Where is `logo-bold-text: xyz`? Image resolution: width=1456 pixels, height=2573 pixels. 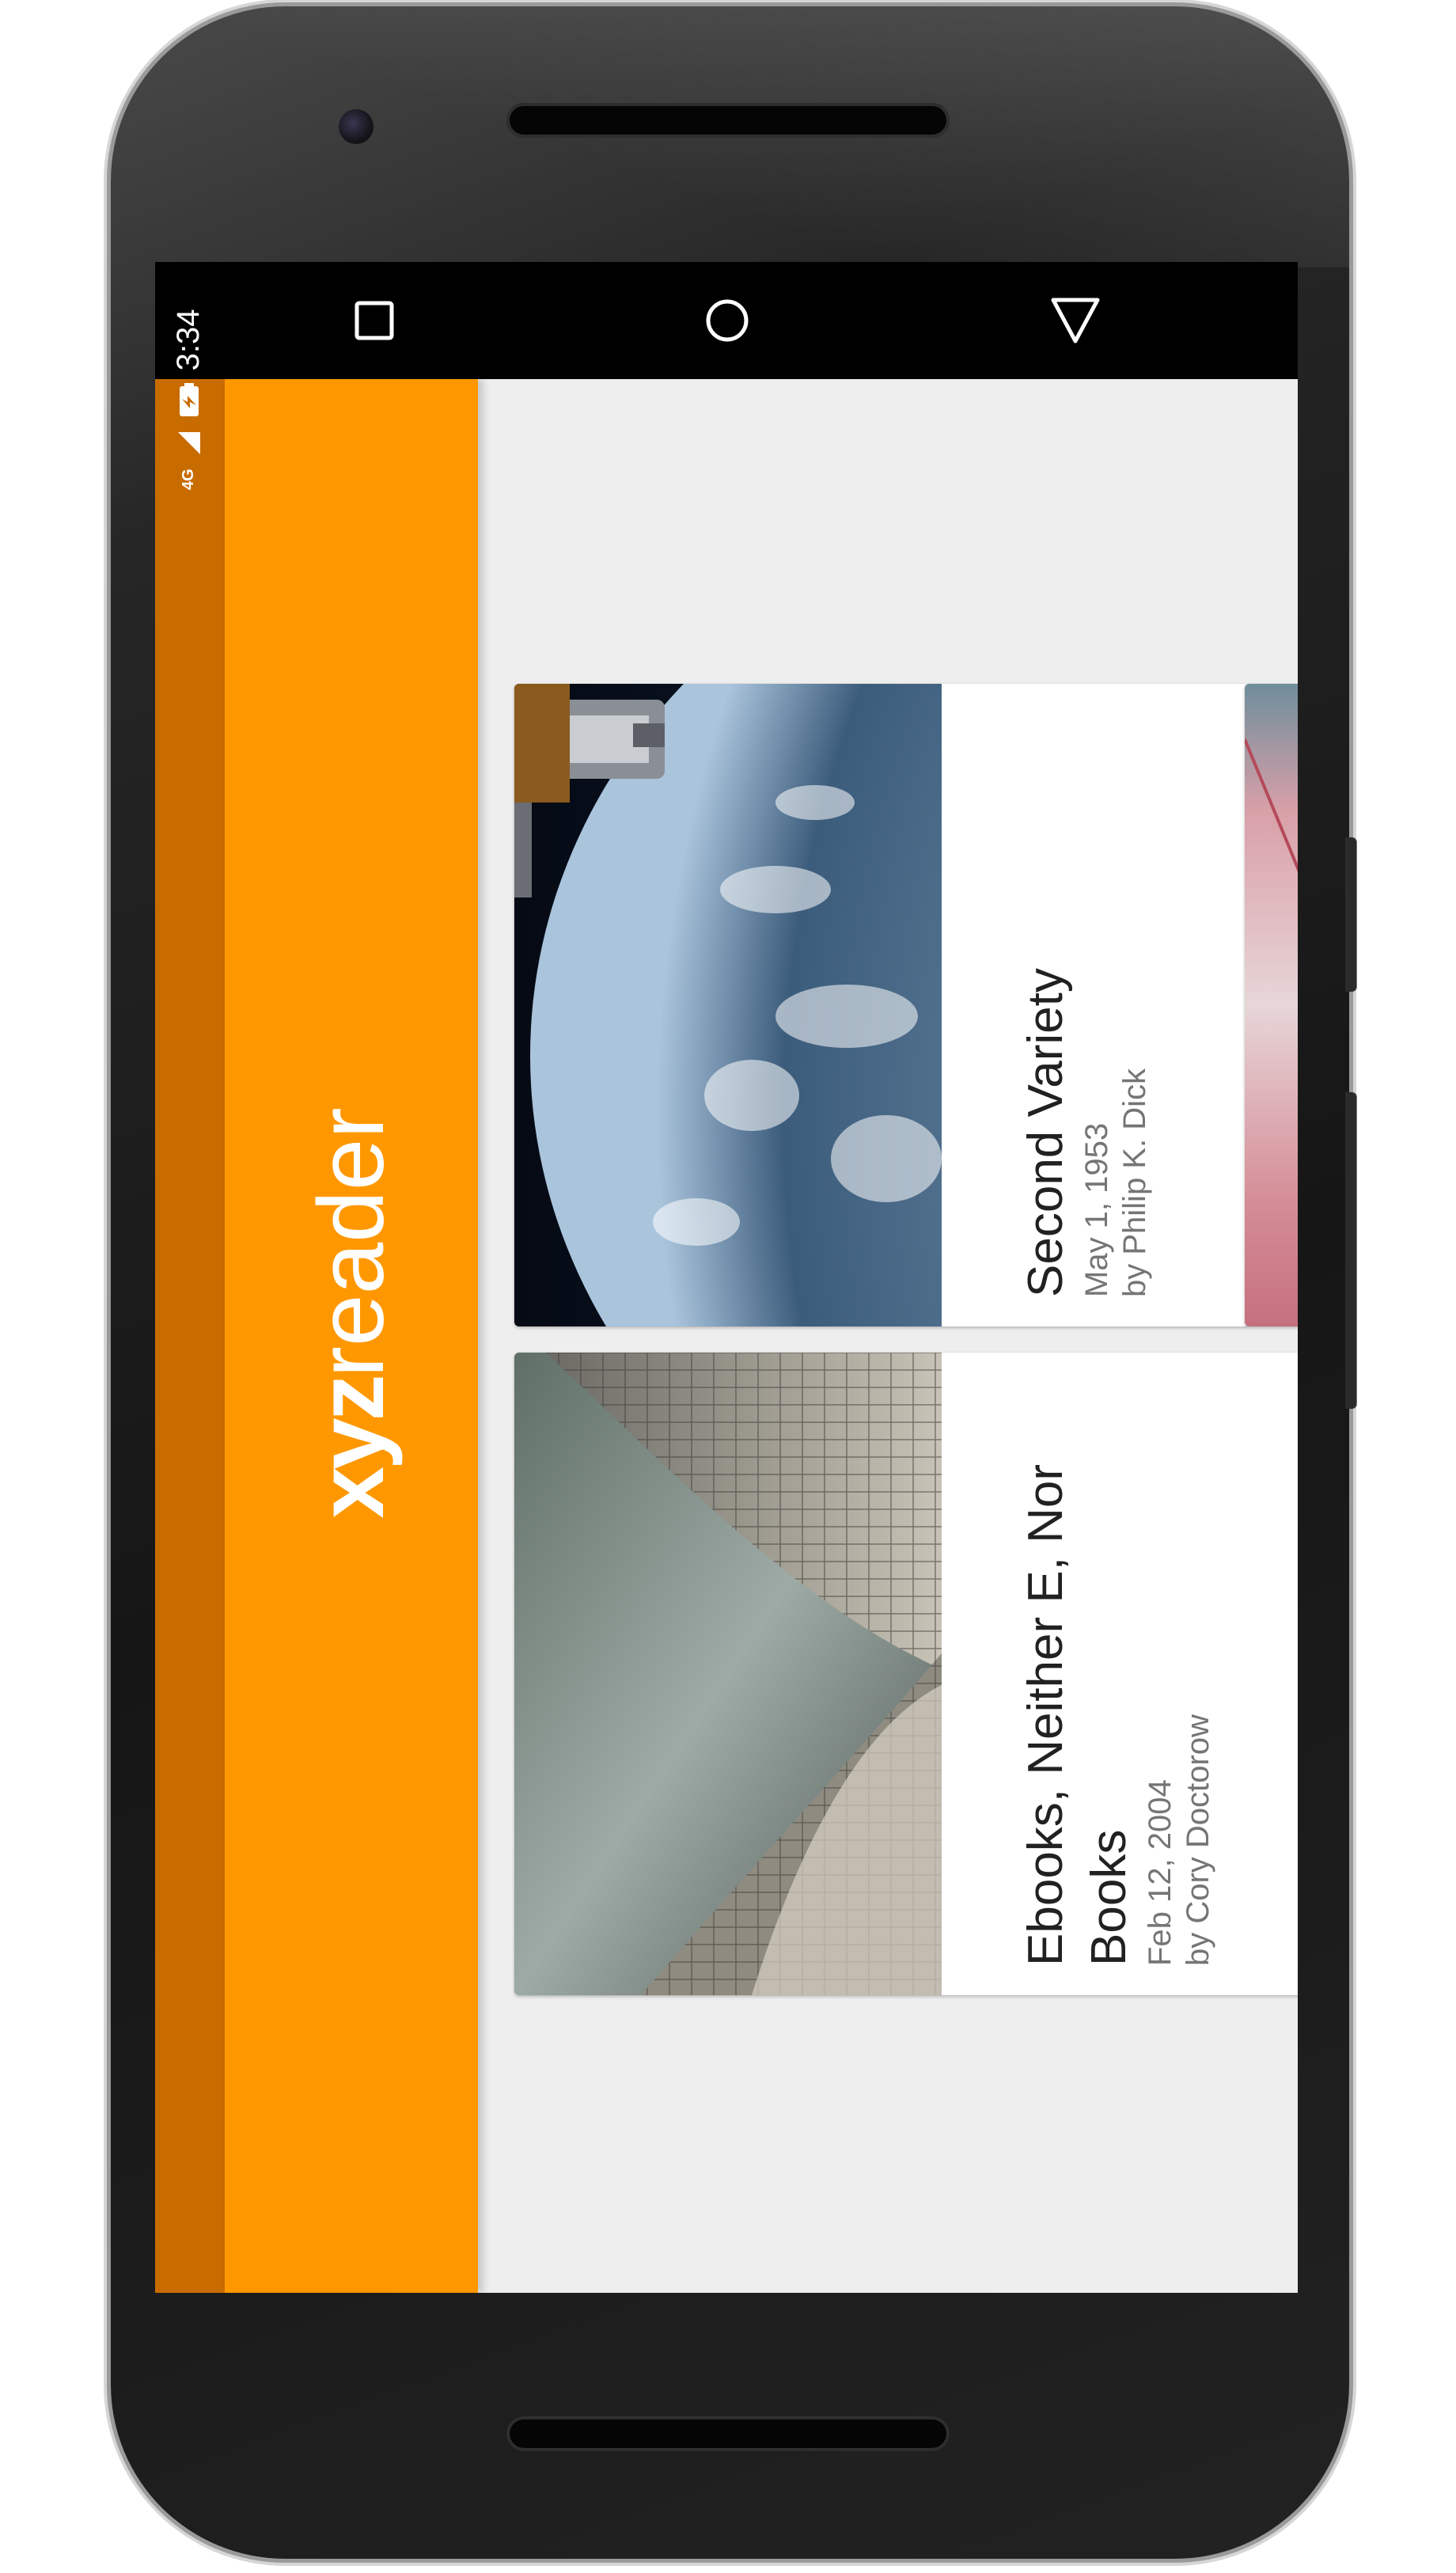 logo-bold-text: xyz is located at coordinates (351, 1448).